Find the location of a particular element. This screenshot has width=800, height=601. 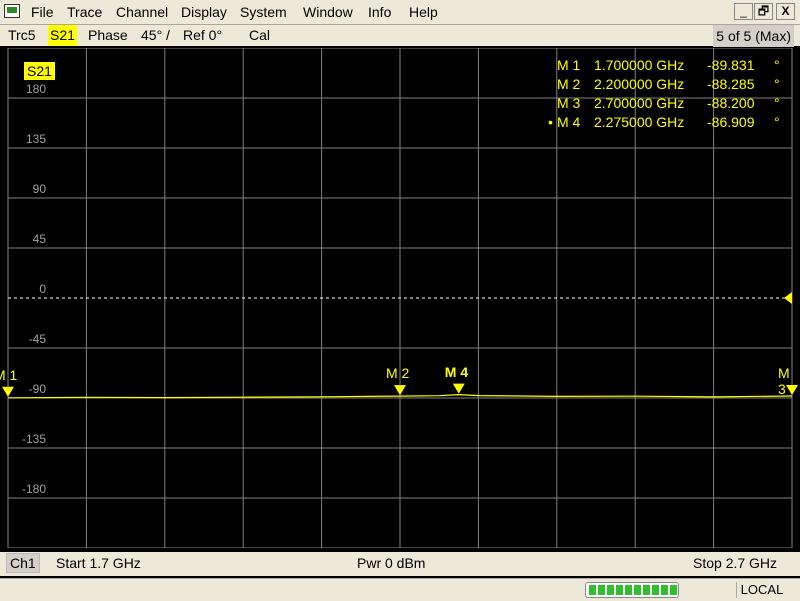

marker-frequency: 1.700000 GHz is located at coordinates (639, 65).